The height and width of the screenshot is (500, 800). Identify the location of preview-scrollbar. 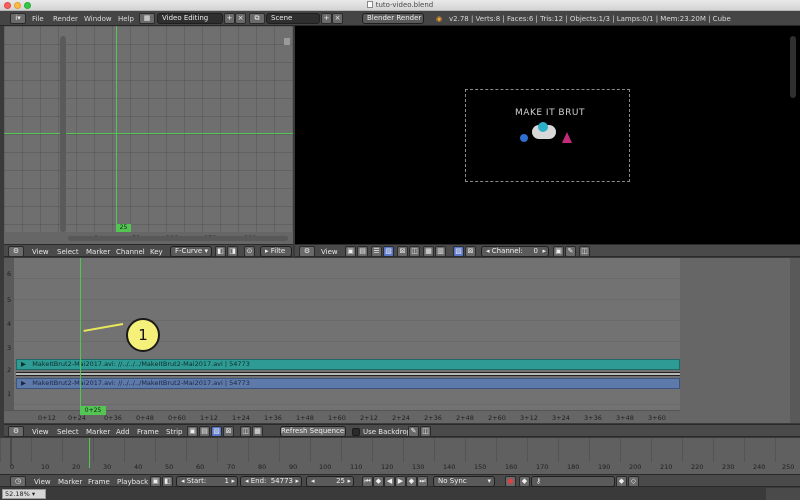
(793, 67).